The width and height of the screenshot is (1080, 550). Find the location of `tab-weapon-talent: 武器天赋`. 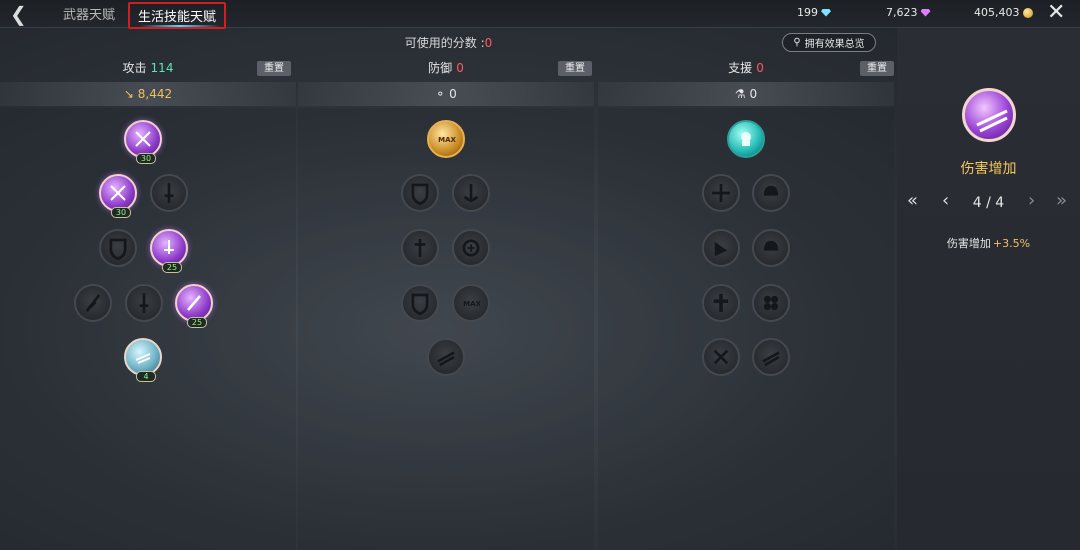

tab-weapon-talent: 武器天赋 is located at coordinates (89, 13).